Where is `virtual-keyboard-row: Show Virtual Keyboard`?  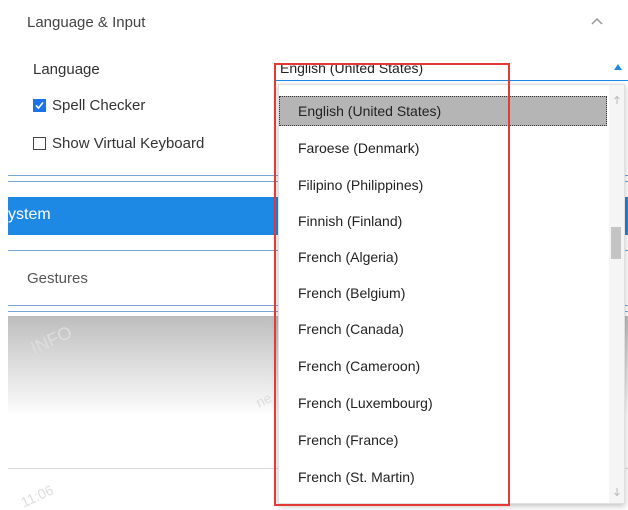 virtual-keyboard-row: Show Virtual Keyboard is located at coordinates (118, 143).